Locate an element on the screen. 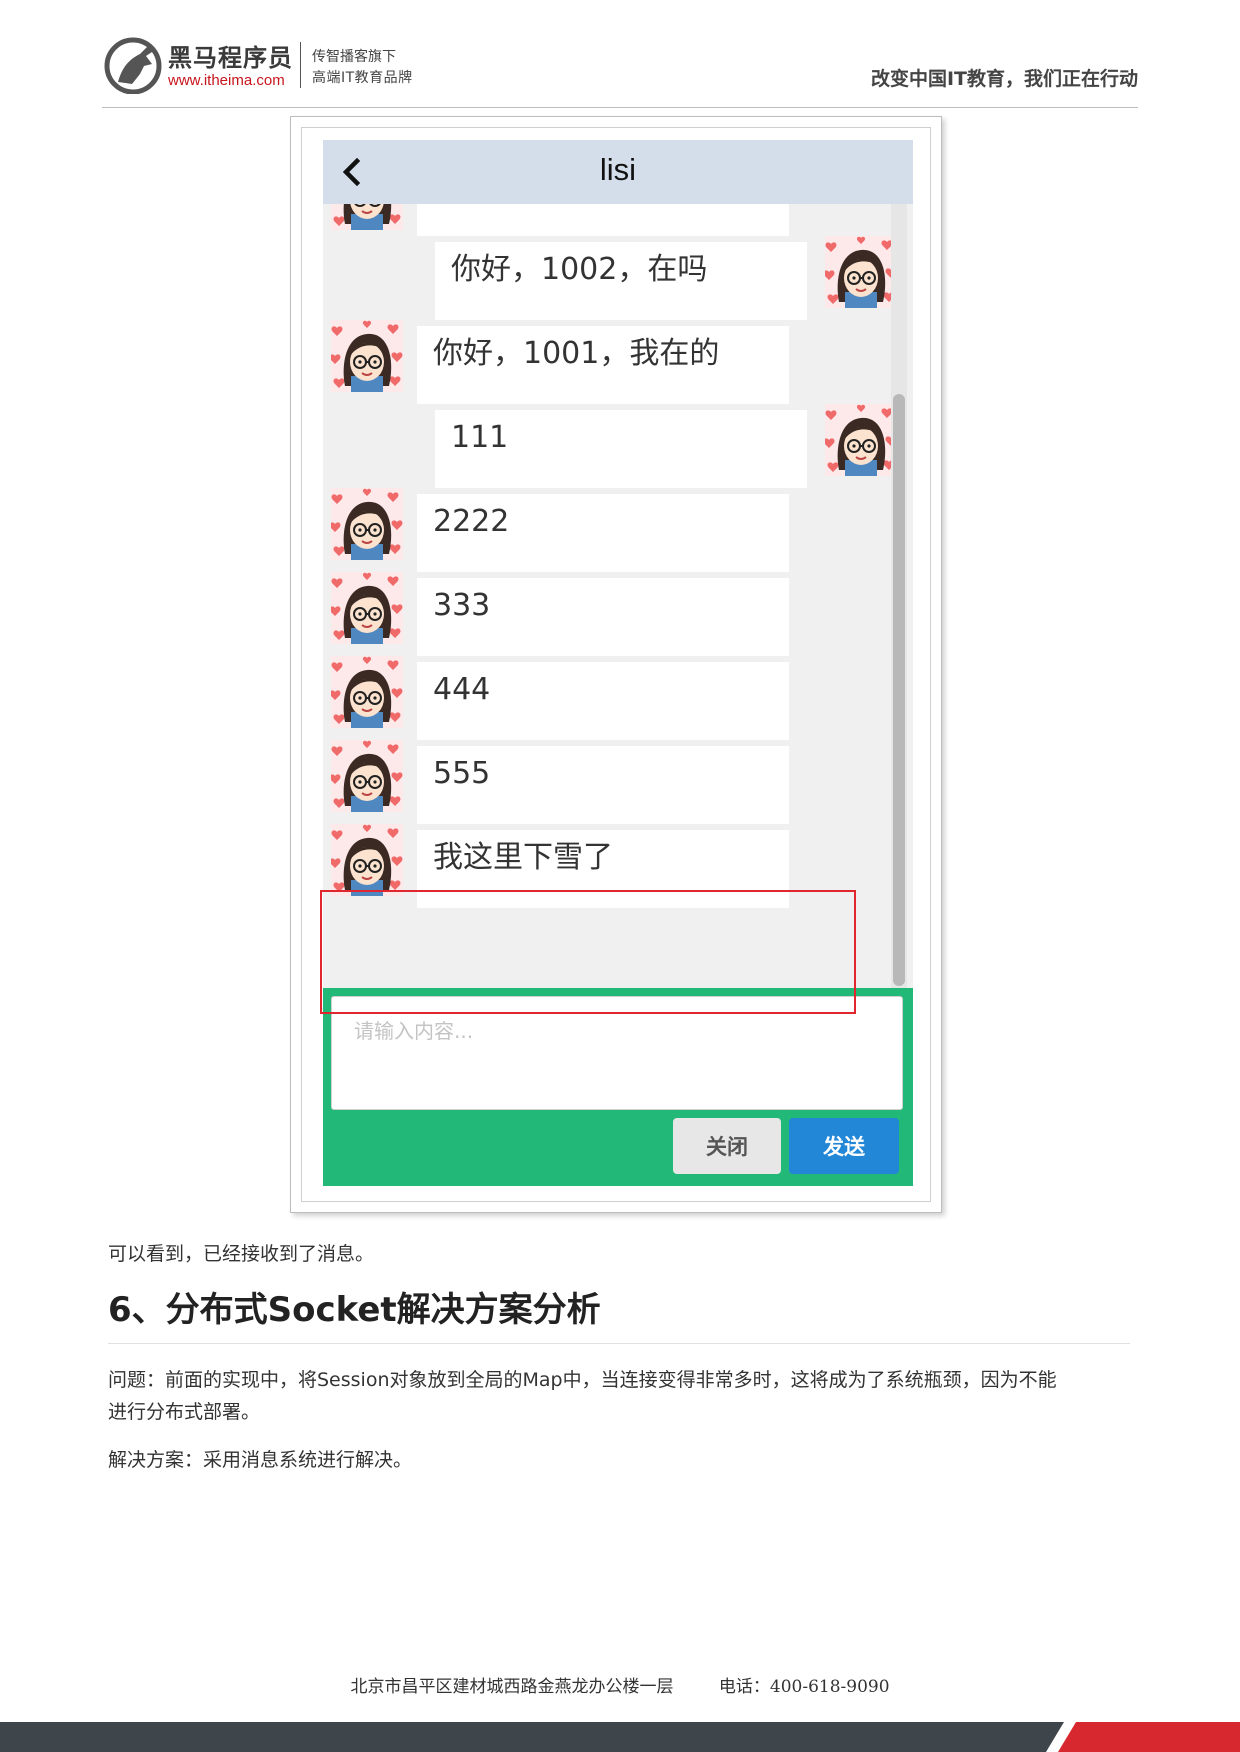 The width and height of the screenshot is (1240, 1752). header-divider is located at coordinates (620, 107).